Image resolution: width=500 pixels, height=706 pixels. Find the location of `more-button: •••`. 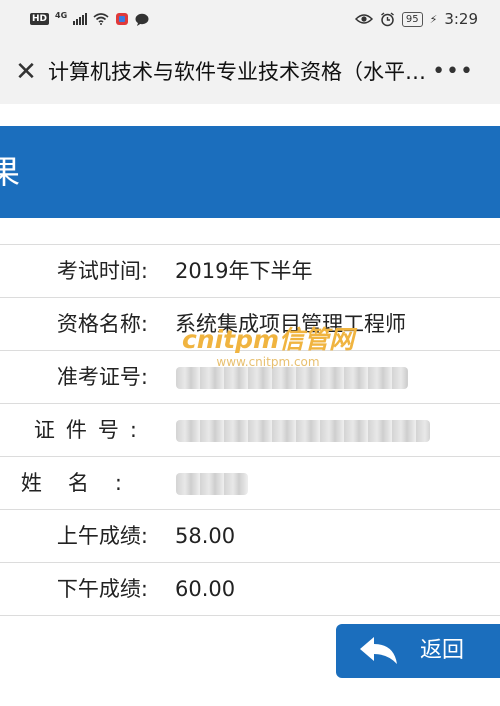

more-button: ••• is located at coordinates (453, 72).